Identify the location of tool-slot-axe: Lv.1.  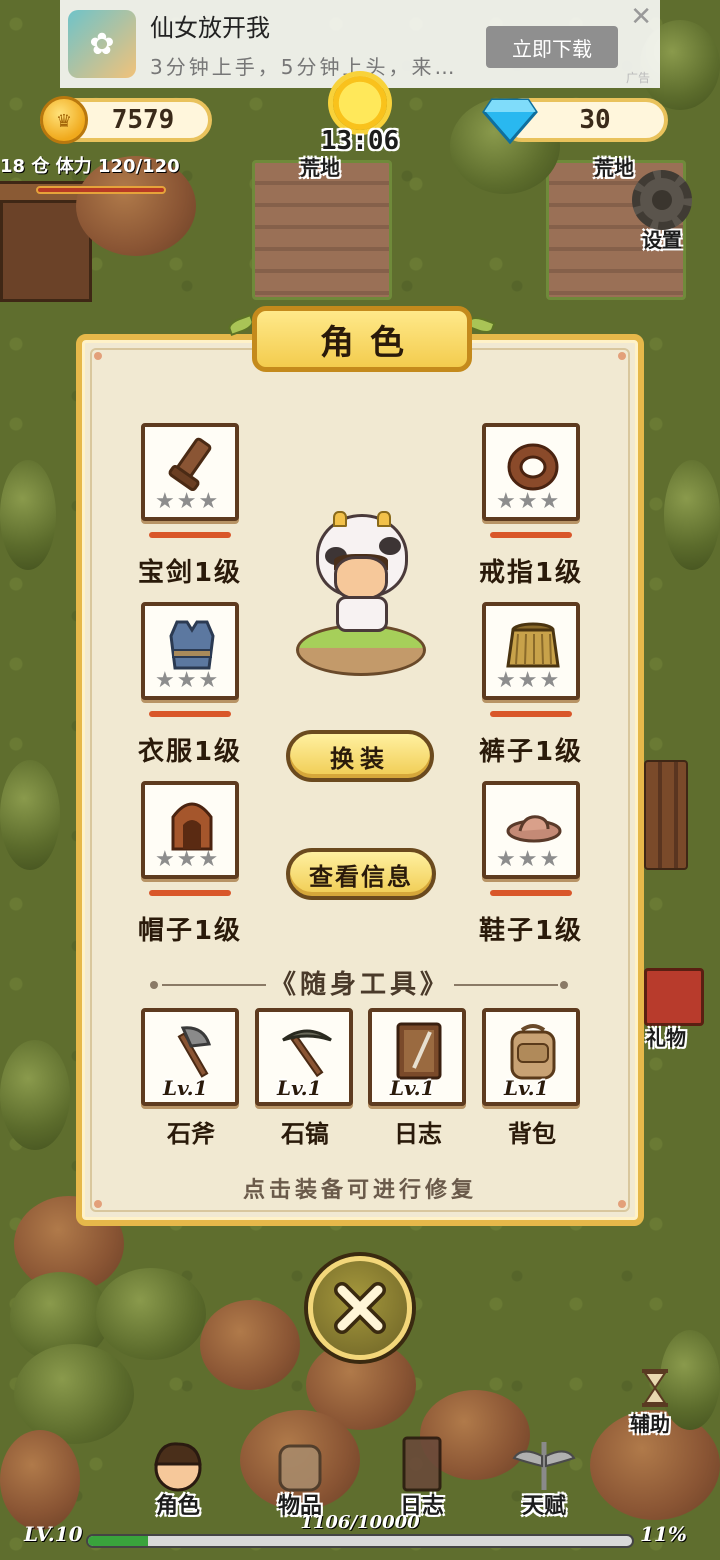
(190, 1057).